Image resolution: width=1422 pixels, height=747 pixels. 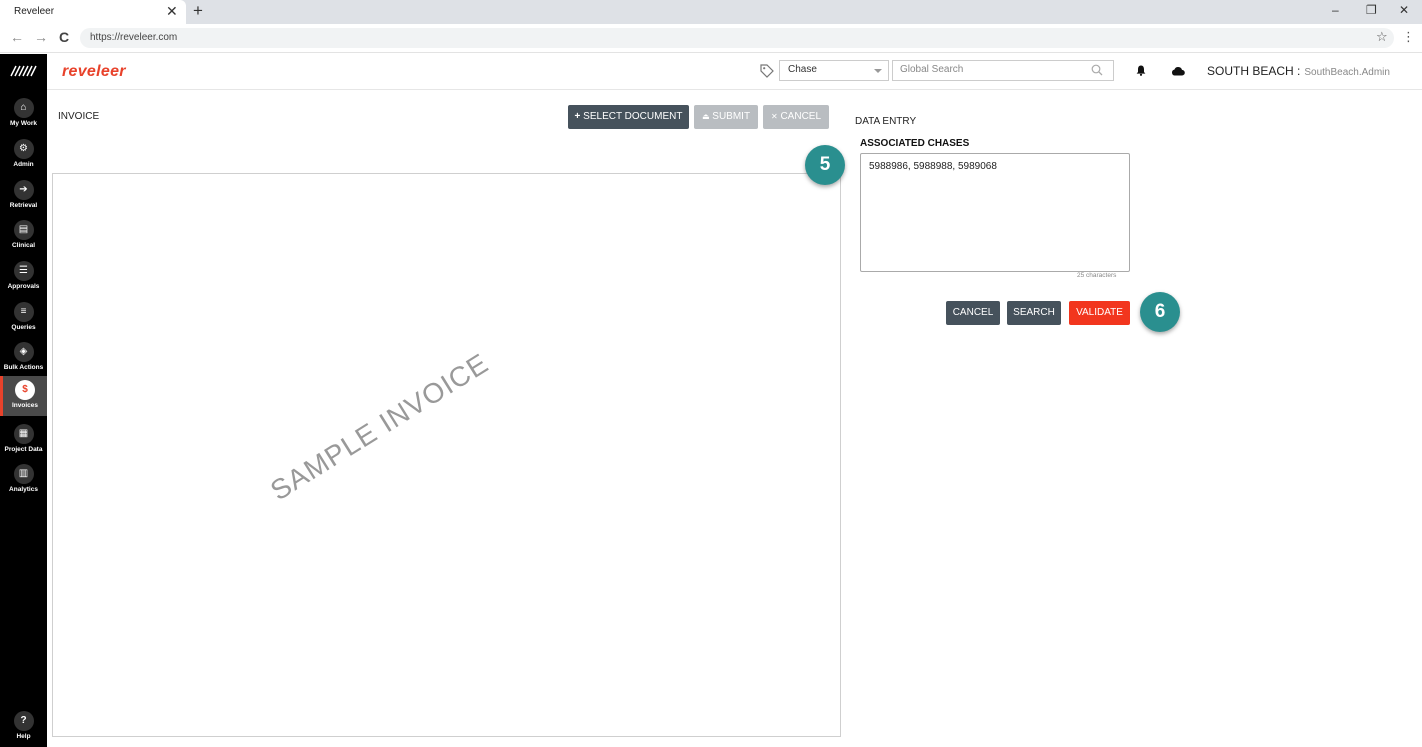 What do you see at coordinates (886, 121) in the screenshot?
I see `data-entry-title: DATA ENTRY` at bounding box center [886, 121].